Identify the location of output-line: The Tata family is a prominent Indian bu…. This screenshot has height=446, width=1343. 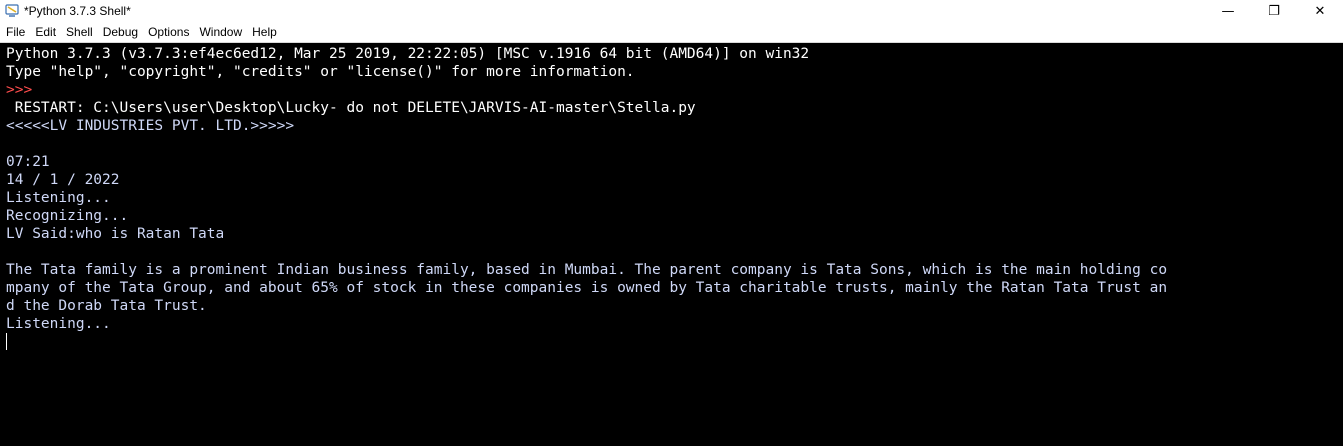
(587, 270).